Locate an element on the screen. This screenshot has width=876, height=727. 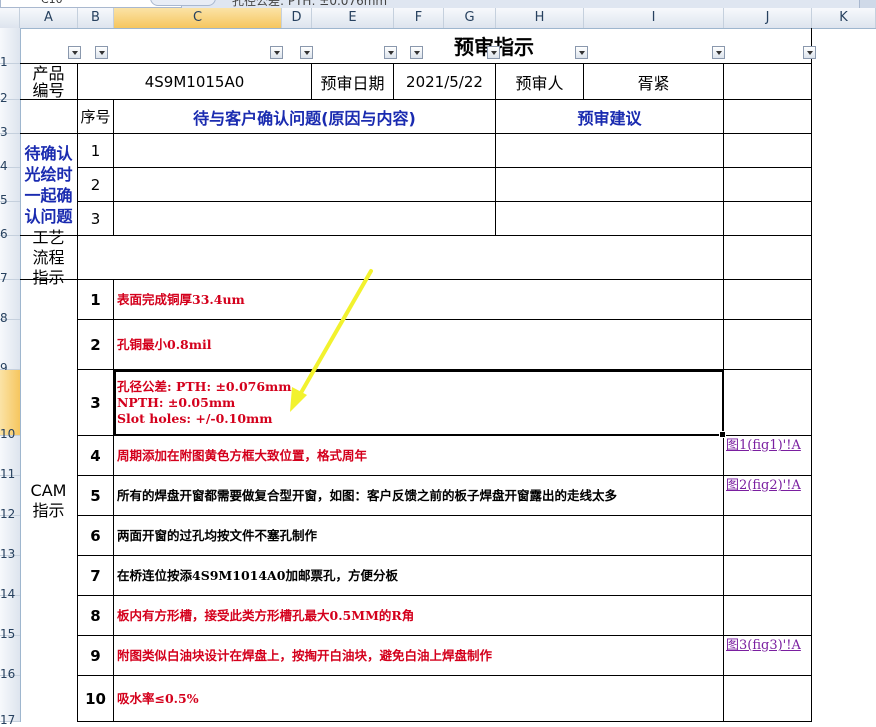
select-all-corner is located at coordinates (10, 18).